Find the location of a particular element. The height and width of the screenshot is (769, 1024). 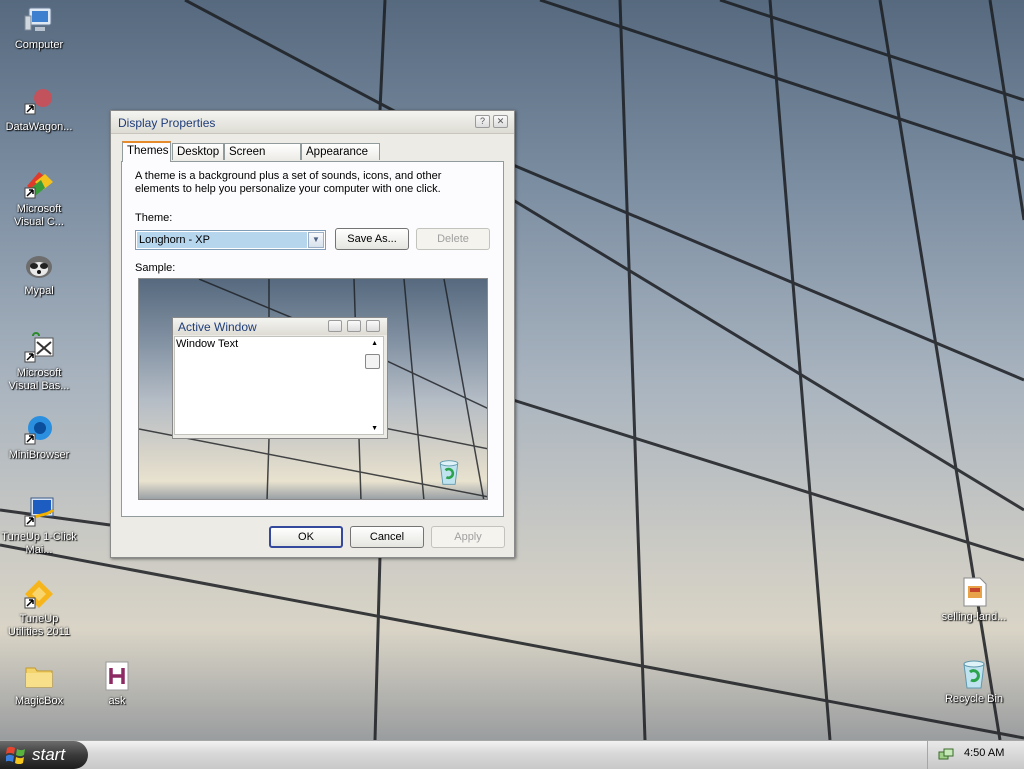

system-tray: 4:50 AM is located at coordinates (975, 755).